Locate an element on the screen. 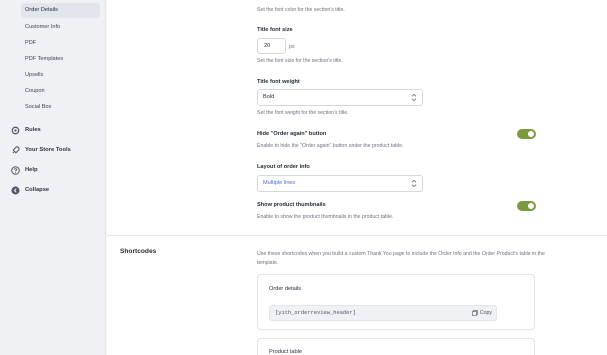  shortcode-value: [yith_orderreview_header] is located at coordinates (315, 313).